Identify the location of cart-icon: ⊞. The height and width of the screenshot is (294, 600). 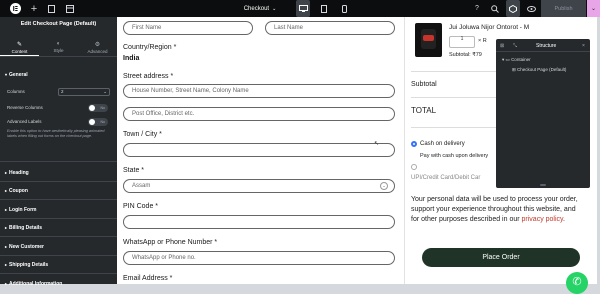
(514, 69).